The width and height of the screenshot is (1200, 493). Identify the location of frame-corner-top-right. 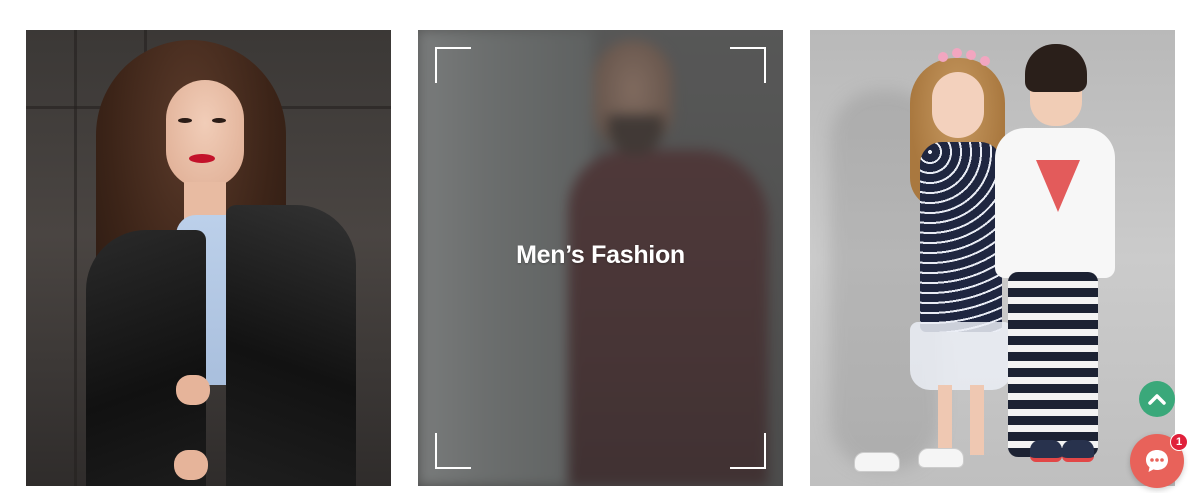
(748, 65).